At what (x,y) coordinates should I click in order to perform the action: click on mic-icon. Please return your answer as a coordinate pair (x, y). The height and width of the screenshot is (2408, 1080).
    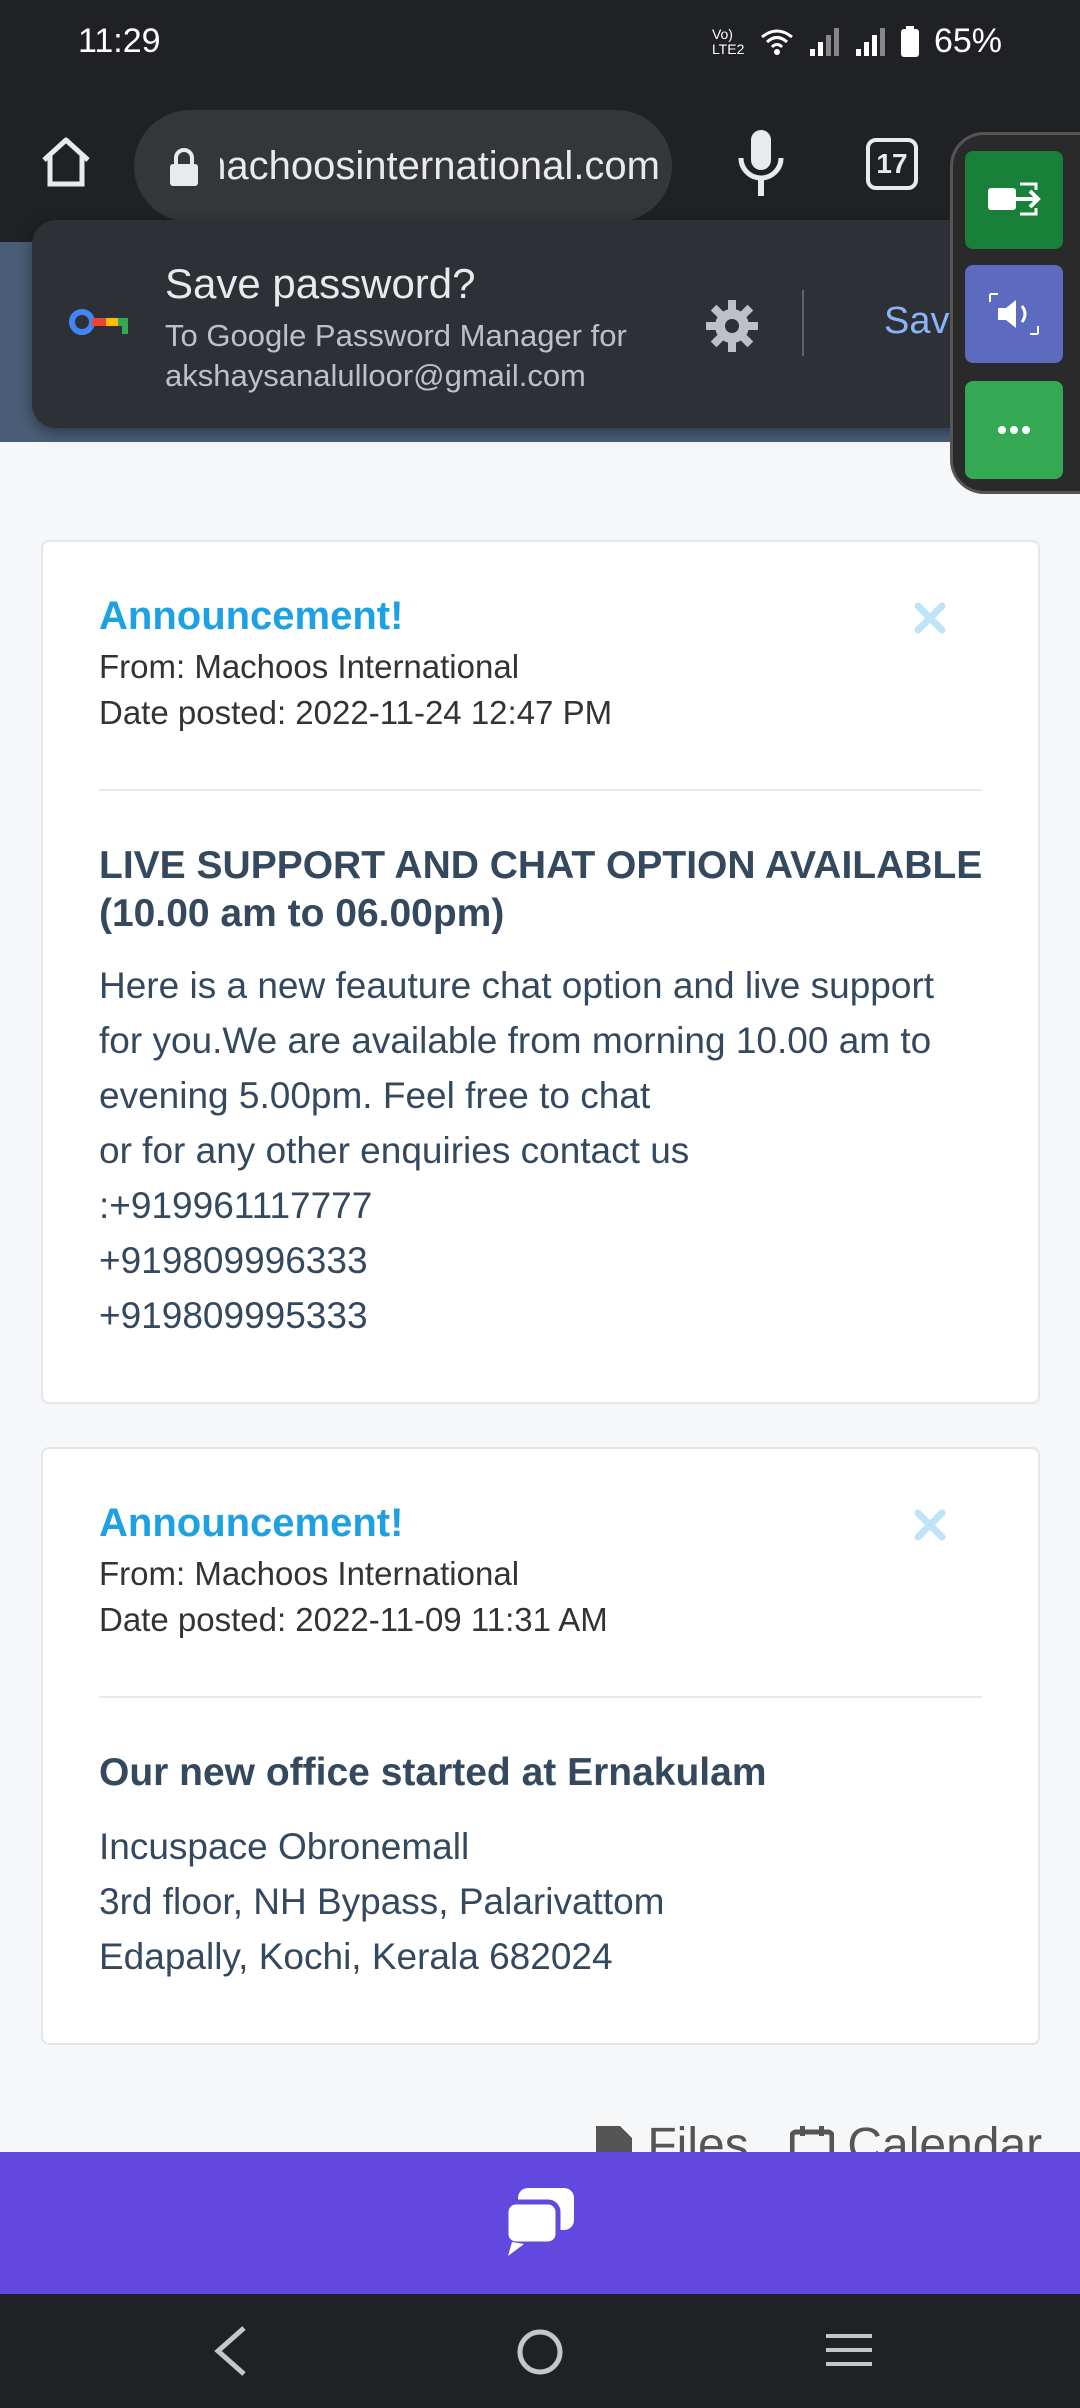
    Looking at the image, I should click on (761, 164).